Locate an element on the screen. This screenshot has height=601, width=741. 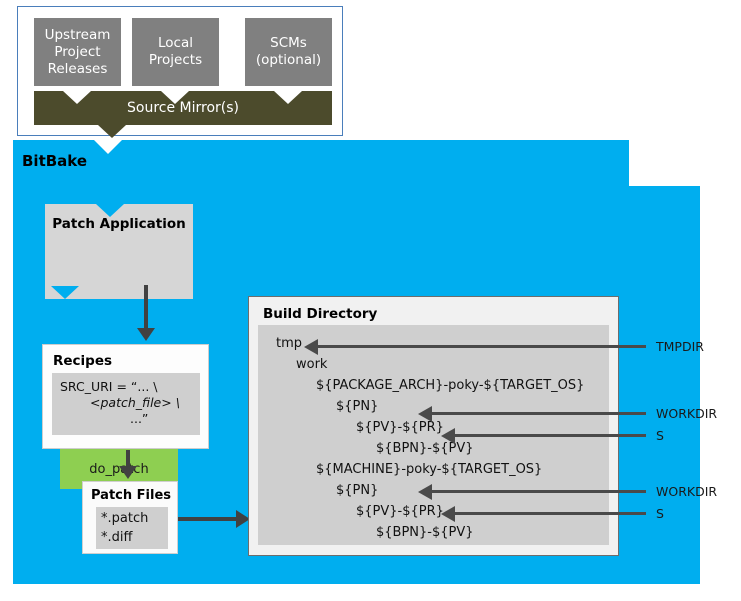
arrow-do-patch-to-recipes is located at coordinates (146, 307).